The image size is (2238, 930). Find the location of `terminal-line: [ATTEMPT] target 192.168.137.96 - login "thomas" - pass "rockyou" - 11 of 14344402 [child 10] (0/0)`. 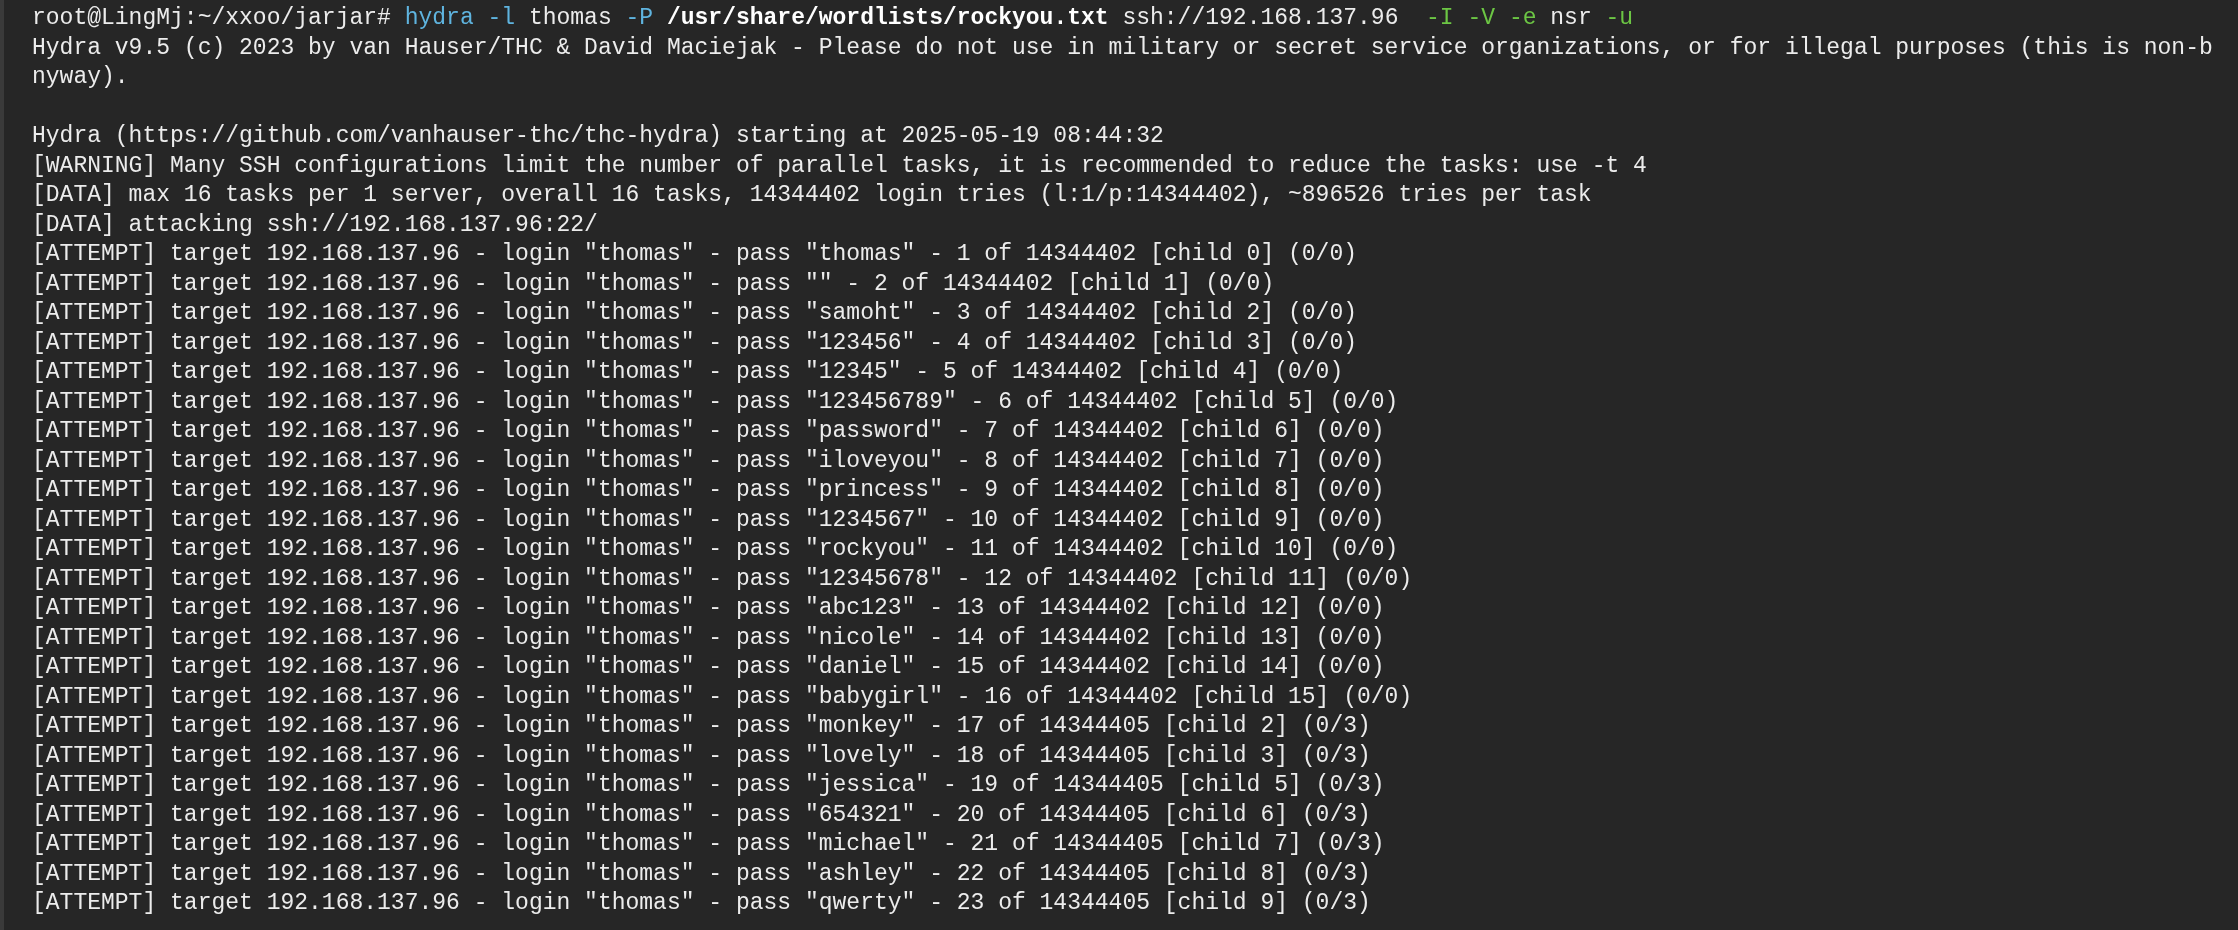

terminal-line: [ATTEMPT] target 192.168.137.96 - login "thomas" - pass "rockyou" - 11 of 14344402 [child 10] (0/0) is located at coordinates (715, 549).